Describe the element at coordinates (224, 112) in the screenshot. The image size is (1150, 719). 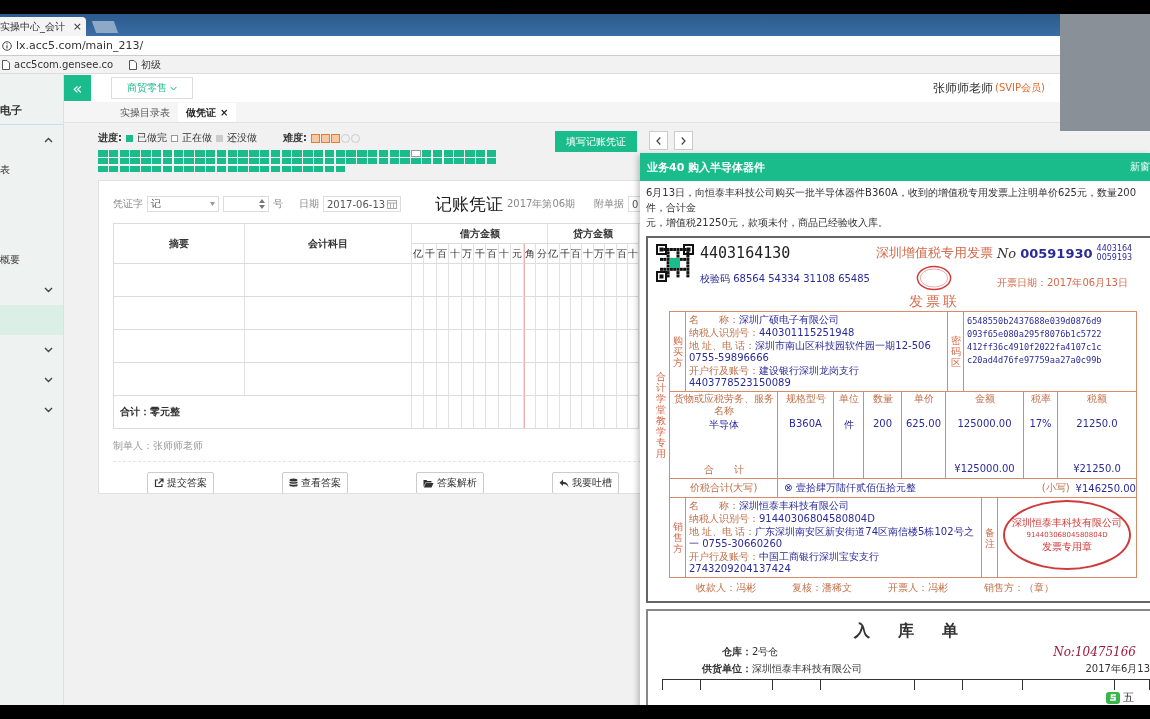
I see `close-icon: ×` at that location.